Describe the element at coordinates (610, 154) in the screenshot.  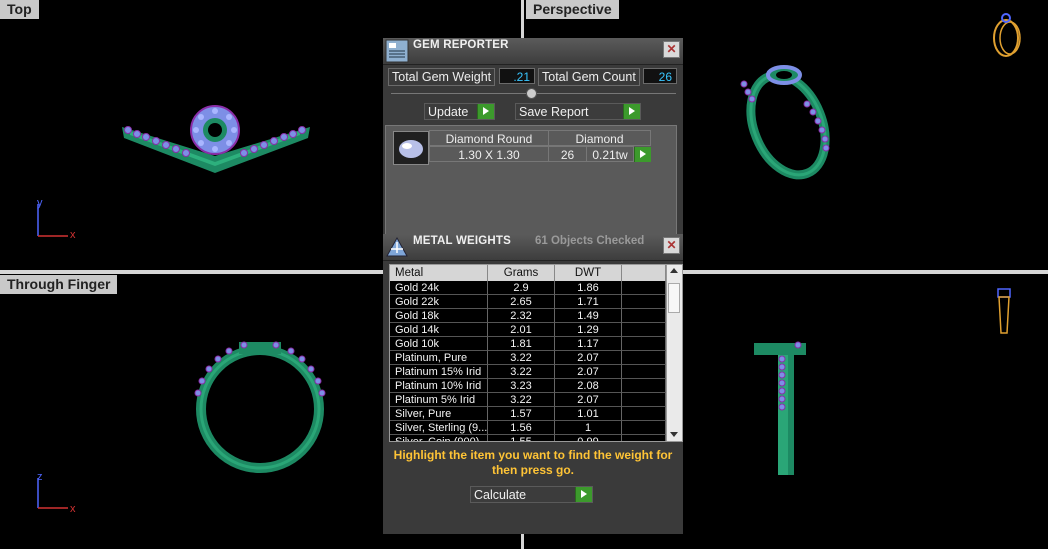
I see `gem-weight: 0.21tw` at that location.